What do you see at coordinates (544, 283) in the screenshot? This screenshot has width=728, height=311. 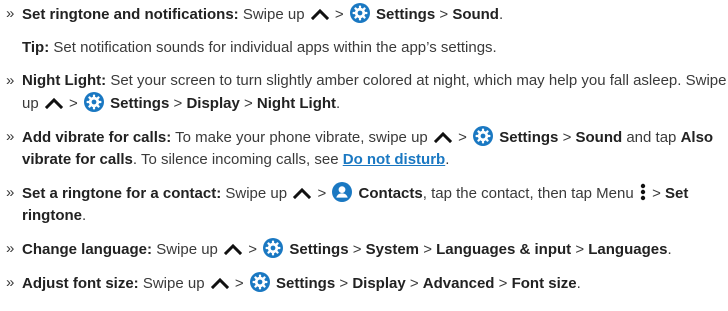 I see `font-size-label: Font size` at bounding box center [544, 283].